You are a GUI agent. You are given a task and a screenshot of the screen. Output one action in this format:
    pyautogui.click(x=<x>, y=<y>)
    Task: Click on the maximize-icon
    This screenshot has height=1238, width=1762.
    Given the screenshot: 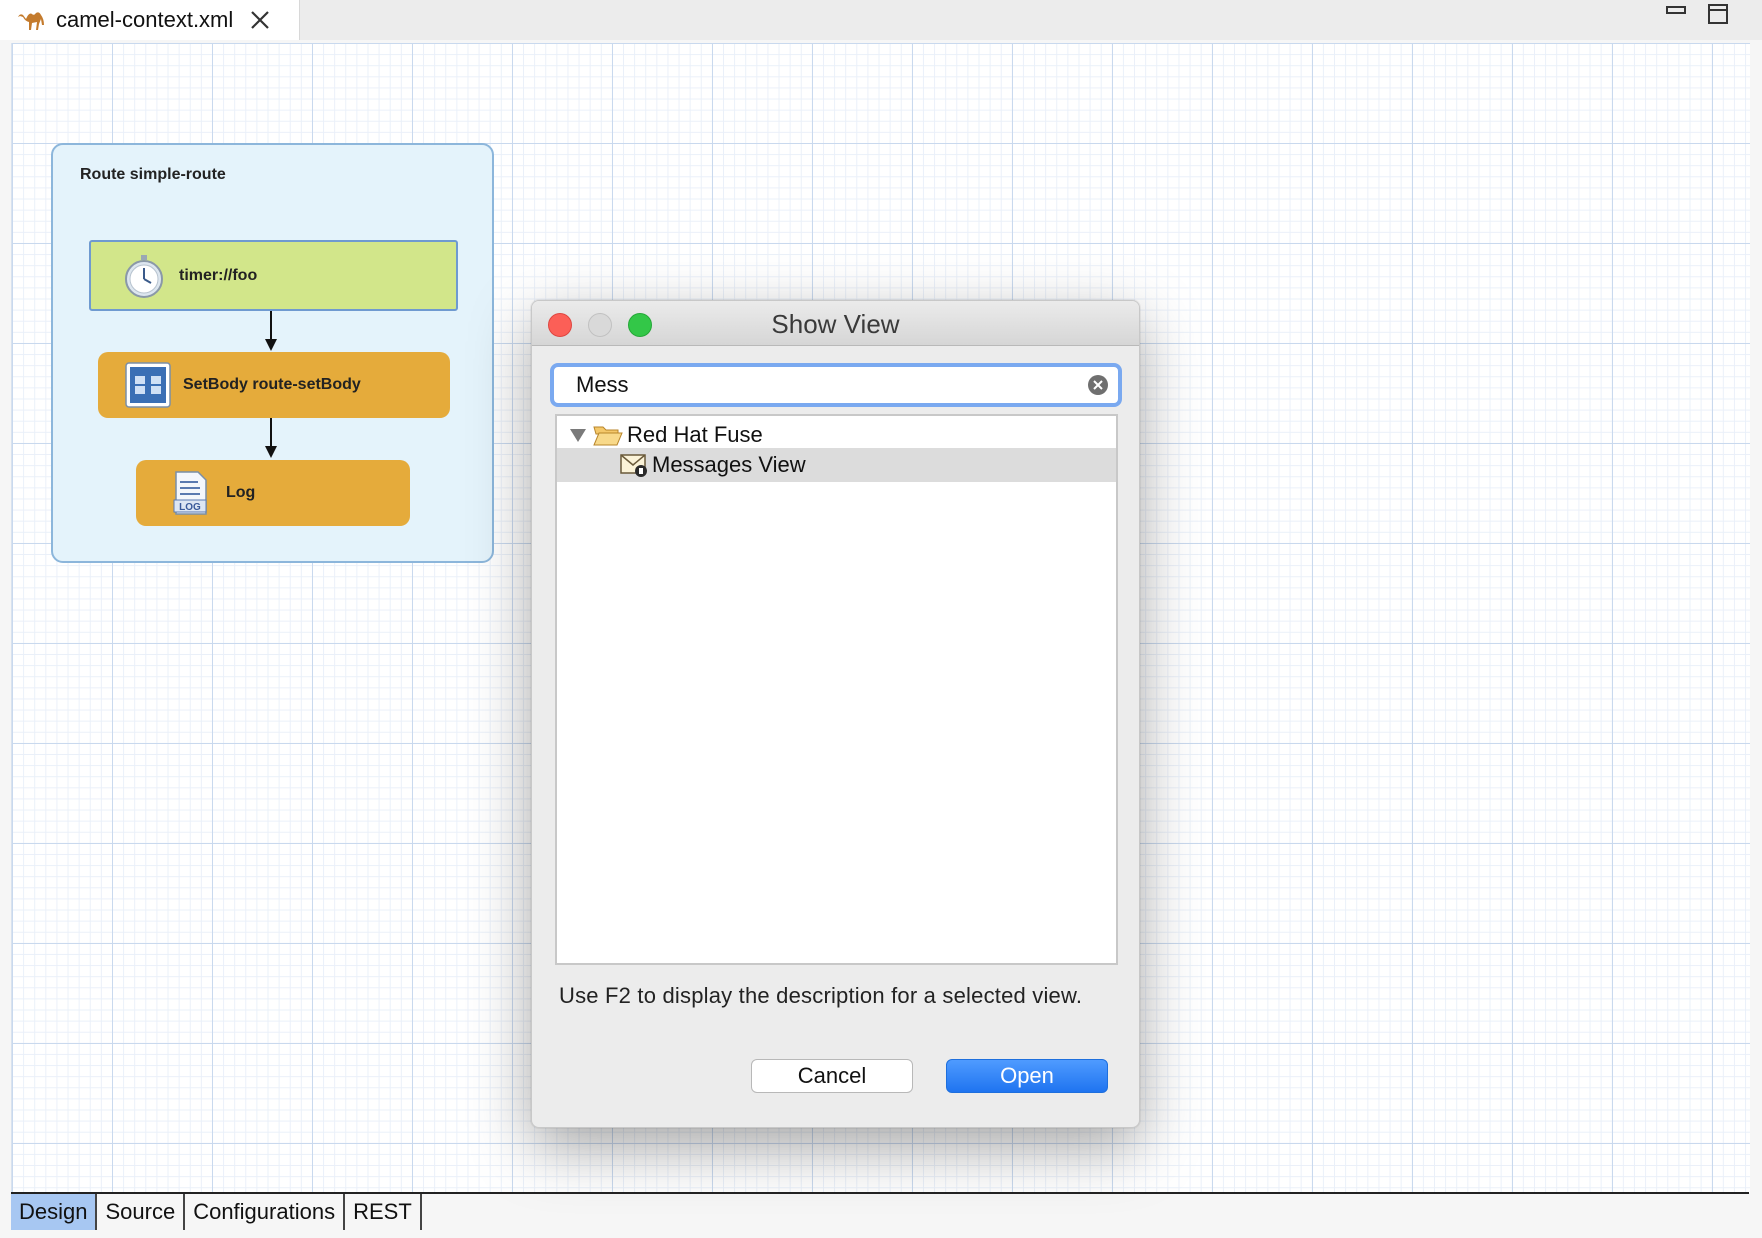 What is the action you would take?
    pyautogui.click(x=1718, y=14)
    